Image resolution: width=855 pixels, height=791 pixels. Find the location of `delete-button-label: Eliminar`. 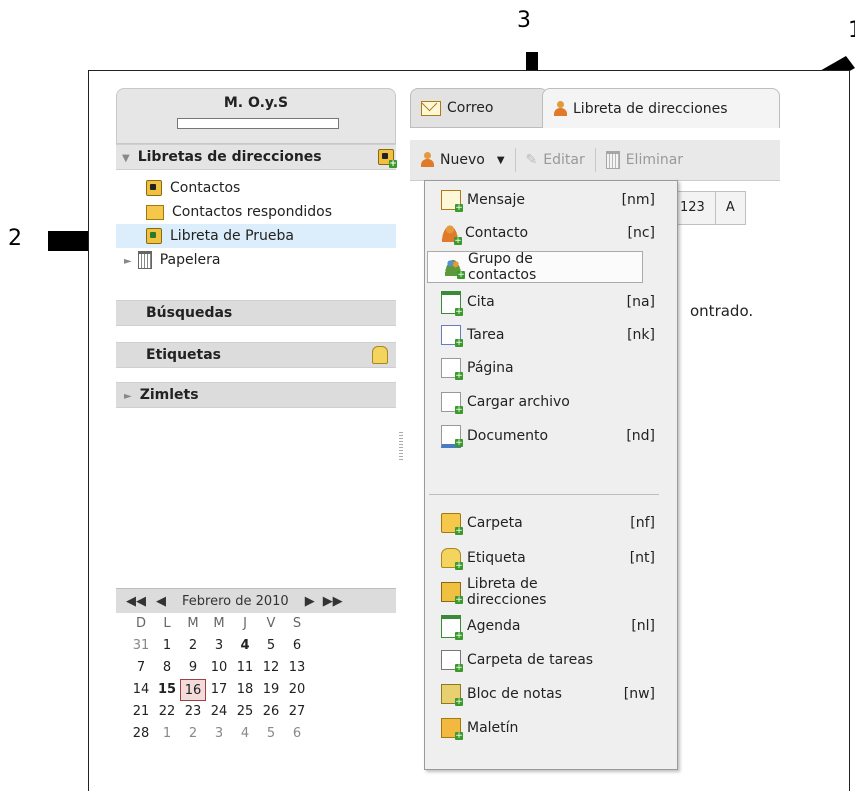

delete-button-label: Eliminar is located at coordinates (654, 160).